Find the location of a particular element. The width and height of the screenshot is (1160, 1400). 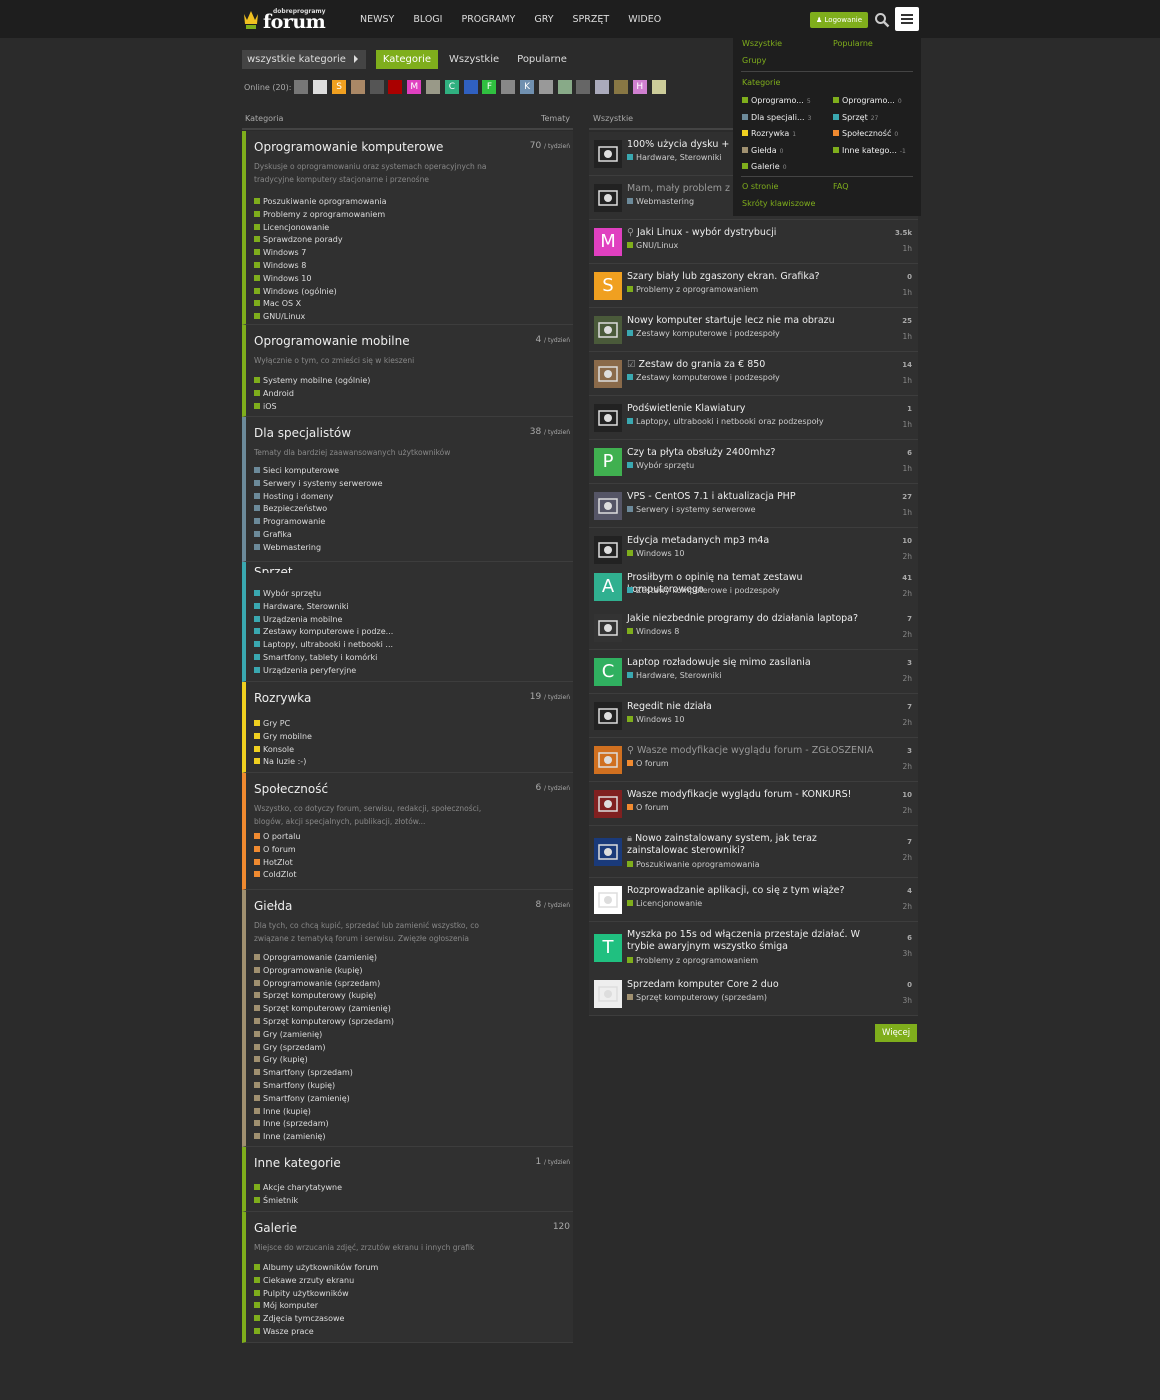

subcategory-link: Oprogramowanie (sprzedam) is located at coordinates (324, 984).